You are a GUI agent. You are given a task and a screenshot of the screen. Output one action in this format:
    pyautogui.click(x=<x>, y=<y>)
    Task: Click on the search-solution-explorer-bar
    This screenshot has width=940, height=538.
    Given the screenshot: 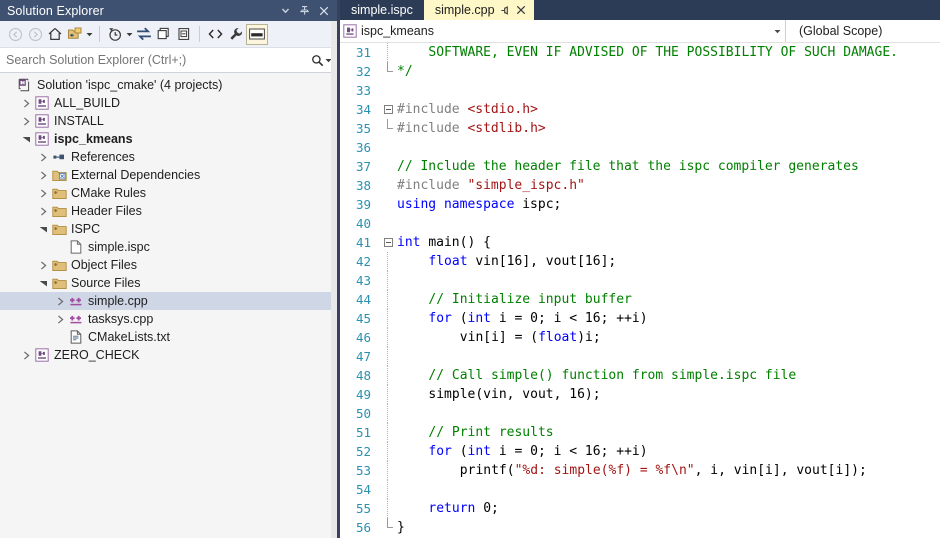 What is the action you would take?
    pyautogui.click(x=168, y=60)
    